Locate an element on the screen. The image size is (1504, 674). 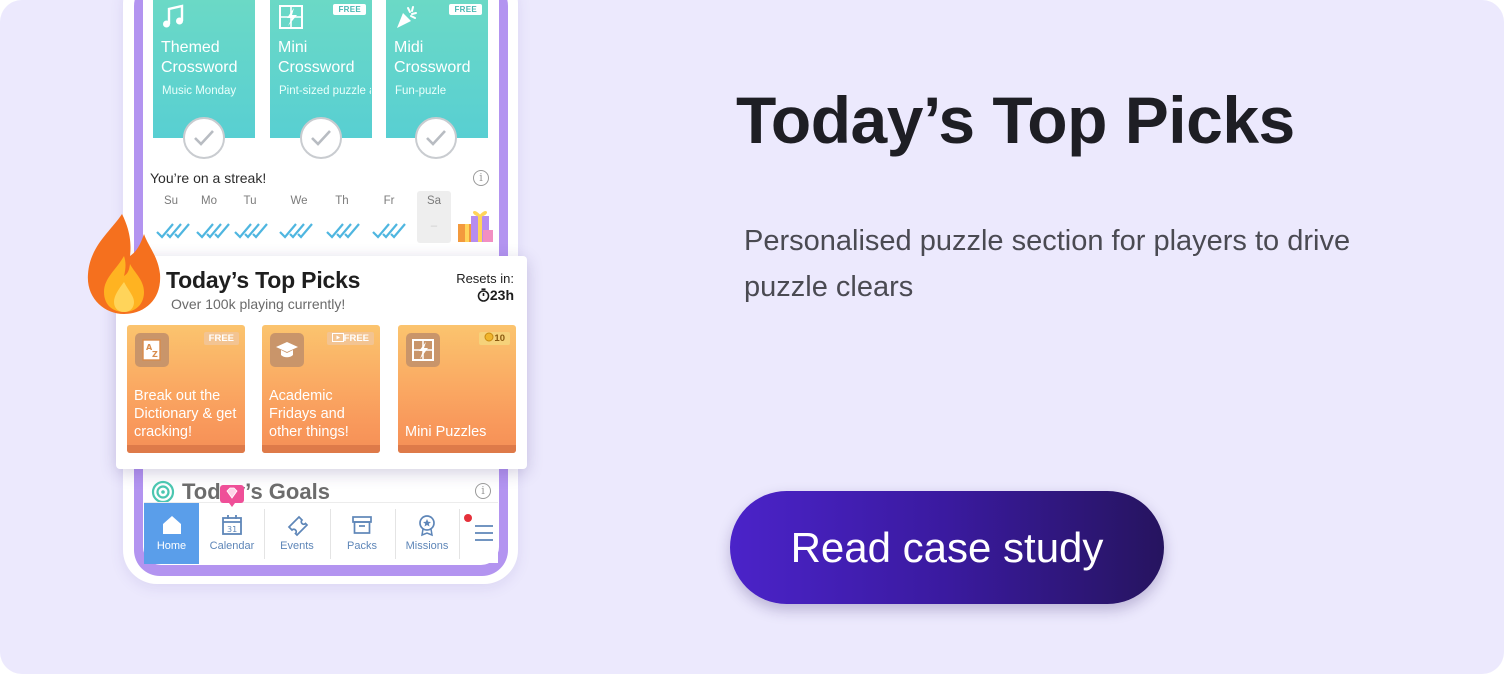
home-icon is located at coordinates (171, 525).